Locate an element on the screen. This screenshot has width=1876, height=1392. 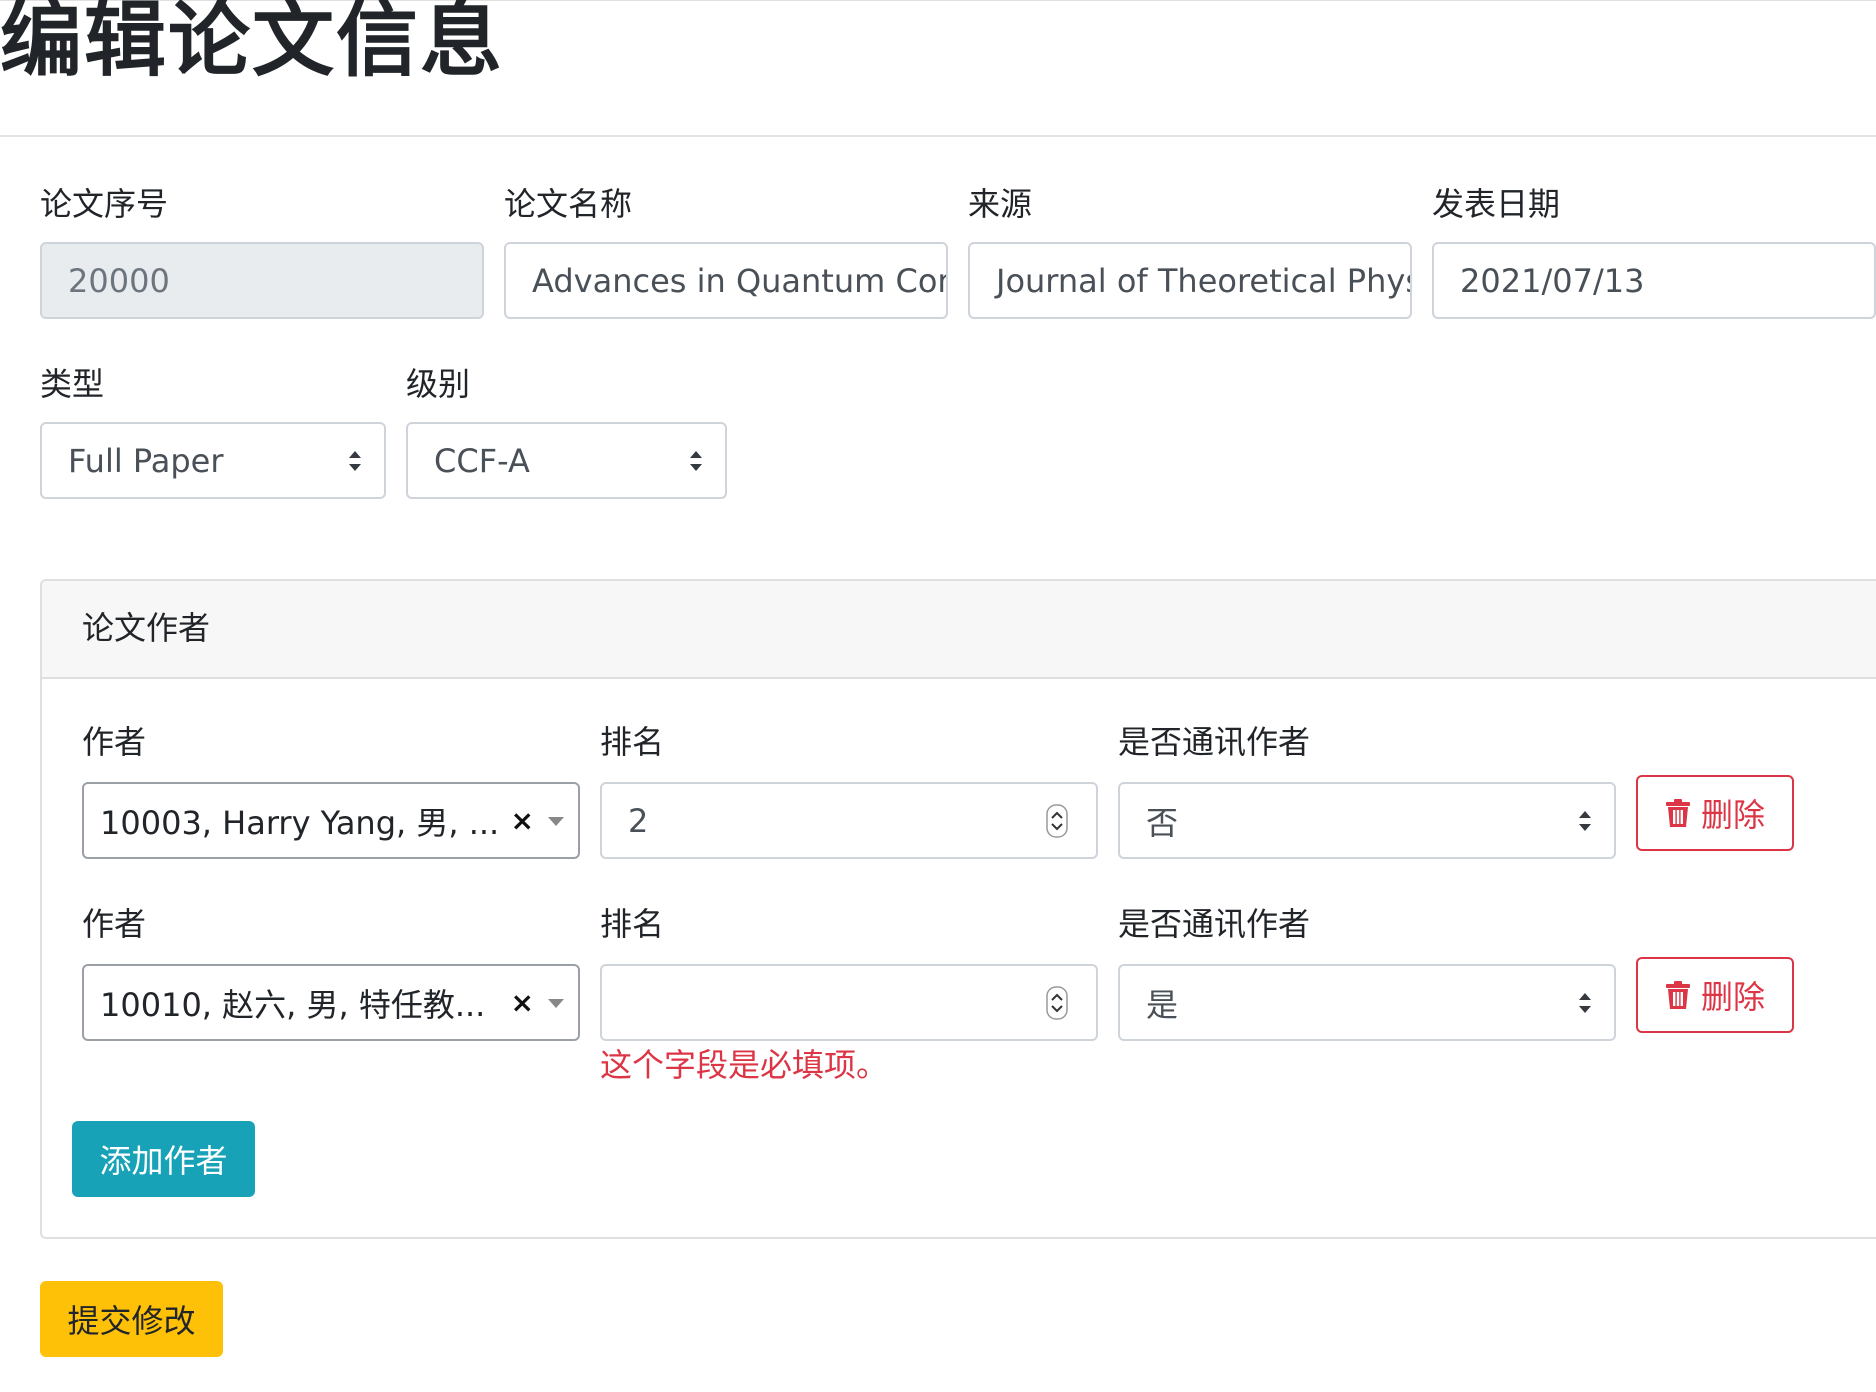
publish-date-input: 2021/07/13 is located at coordinates (1654, 280).